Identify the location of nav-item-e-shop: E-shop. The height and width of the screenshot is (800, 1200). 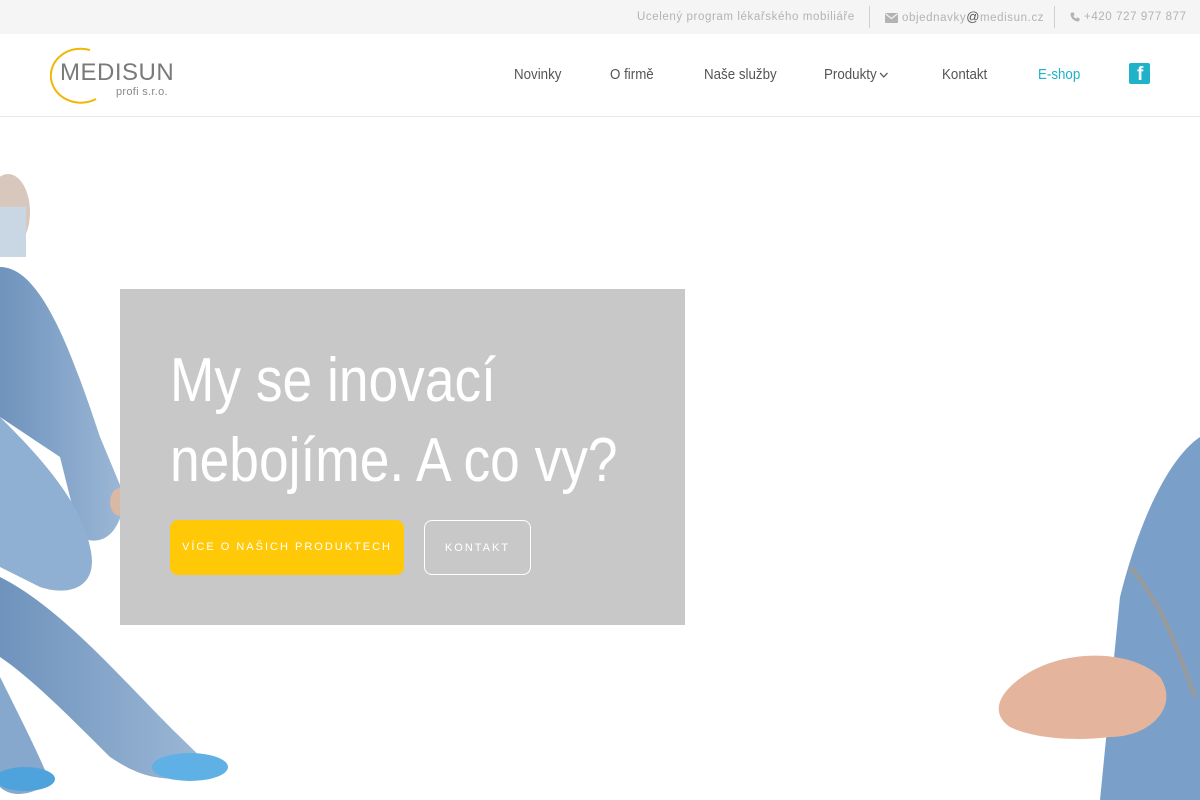
(1059, 75).